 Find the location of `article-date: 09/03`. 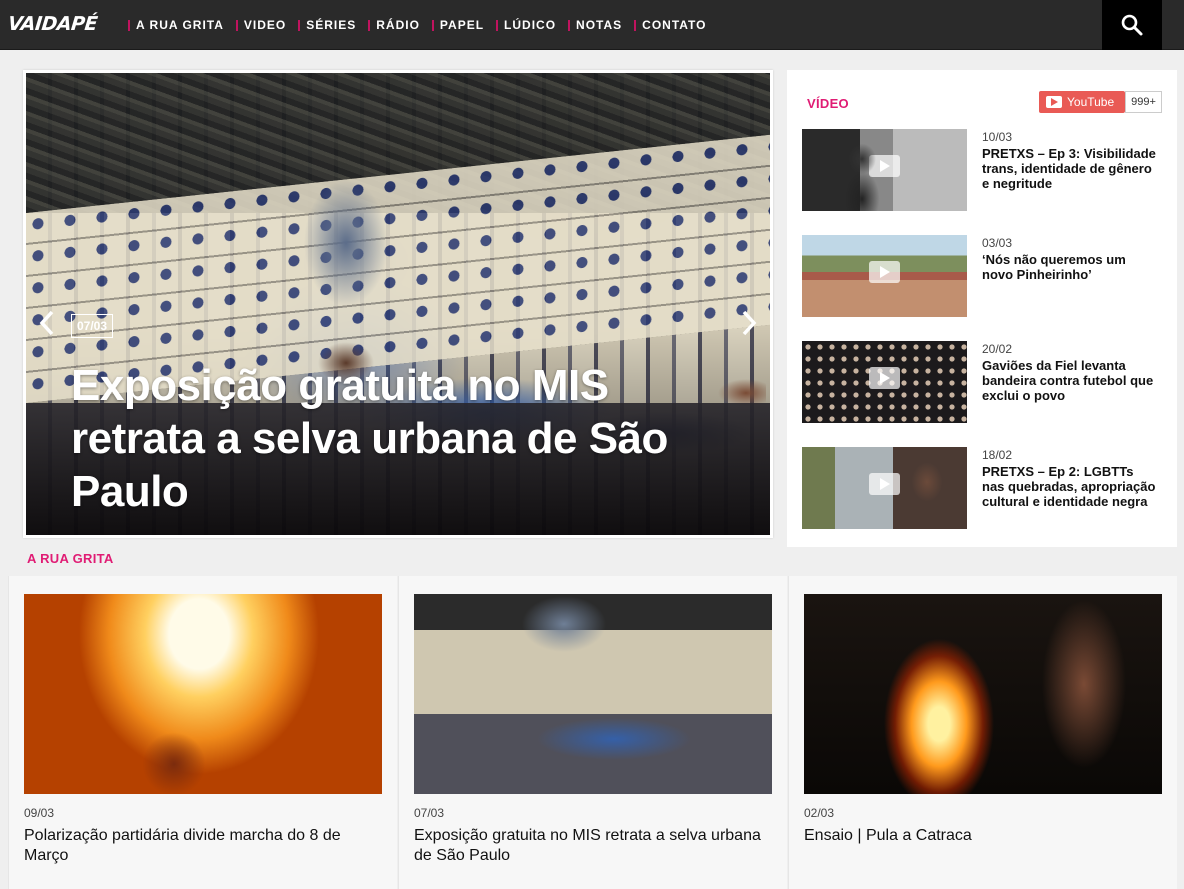

article-date: 09/03 is located at coordinates (39, 813).